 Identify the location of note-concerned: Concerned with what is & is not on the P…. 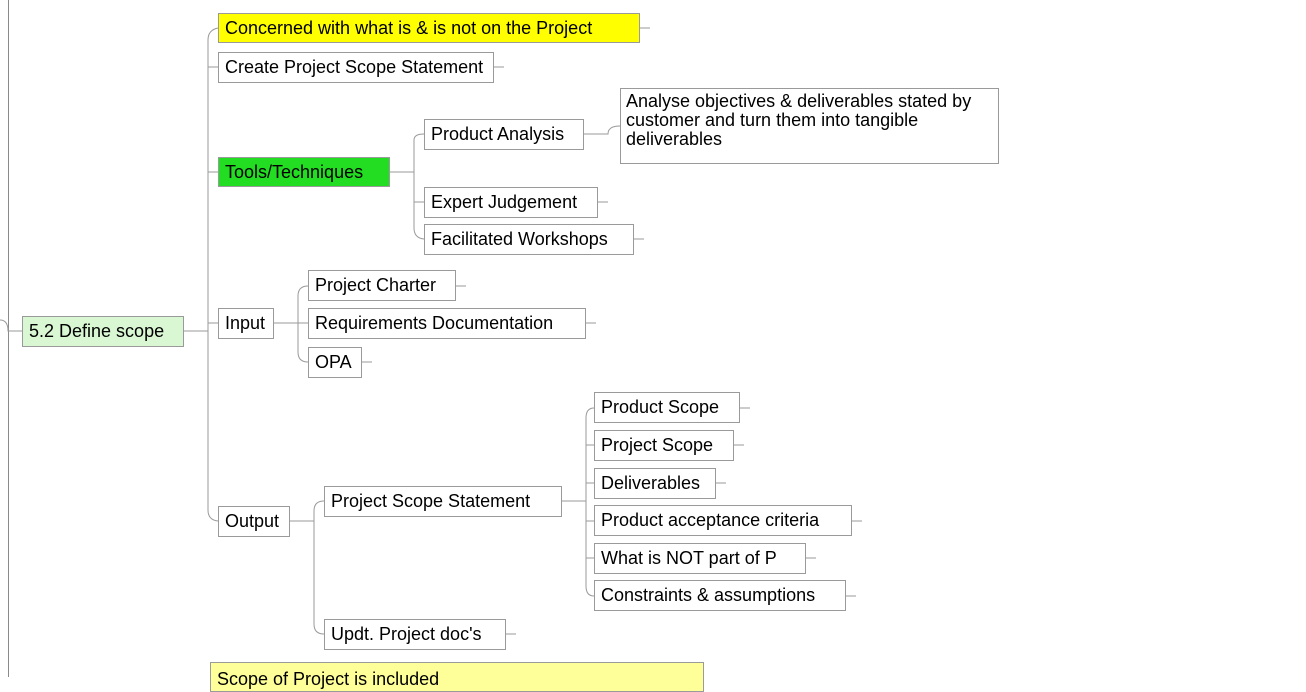
(429, 28).